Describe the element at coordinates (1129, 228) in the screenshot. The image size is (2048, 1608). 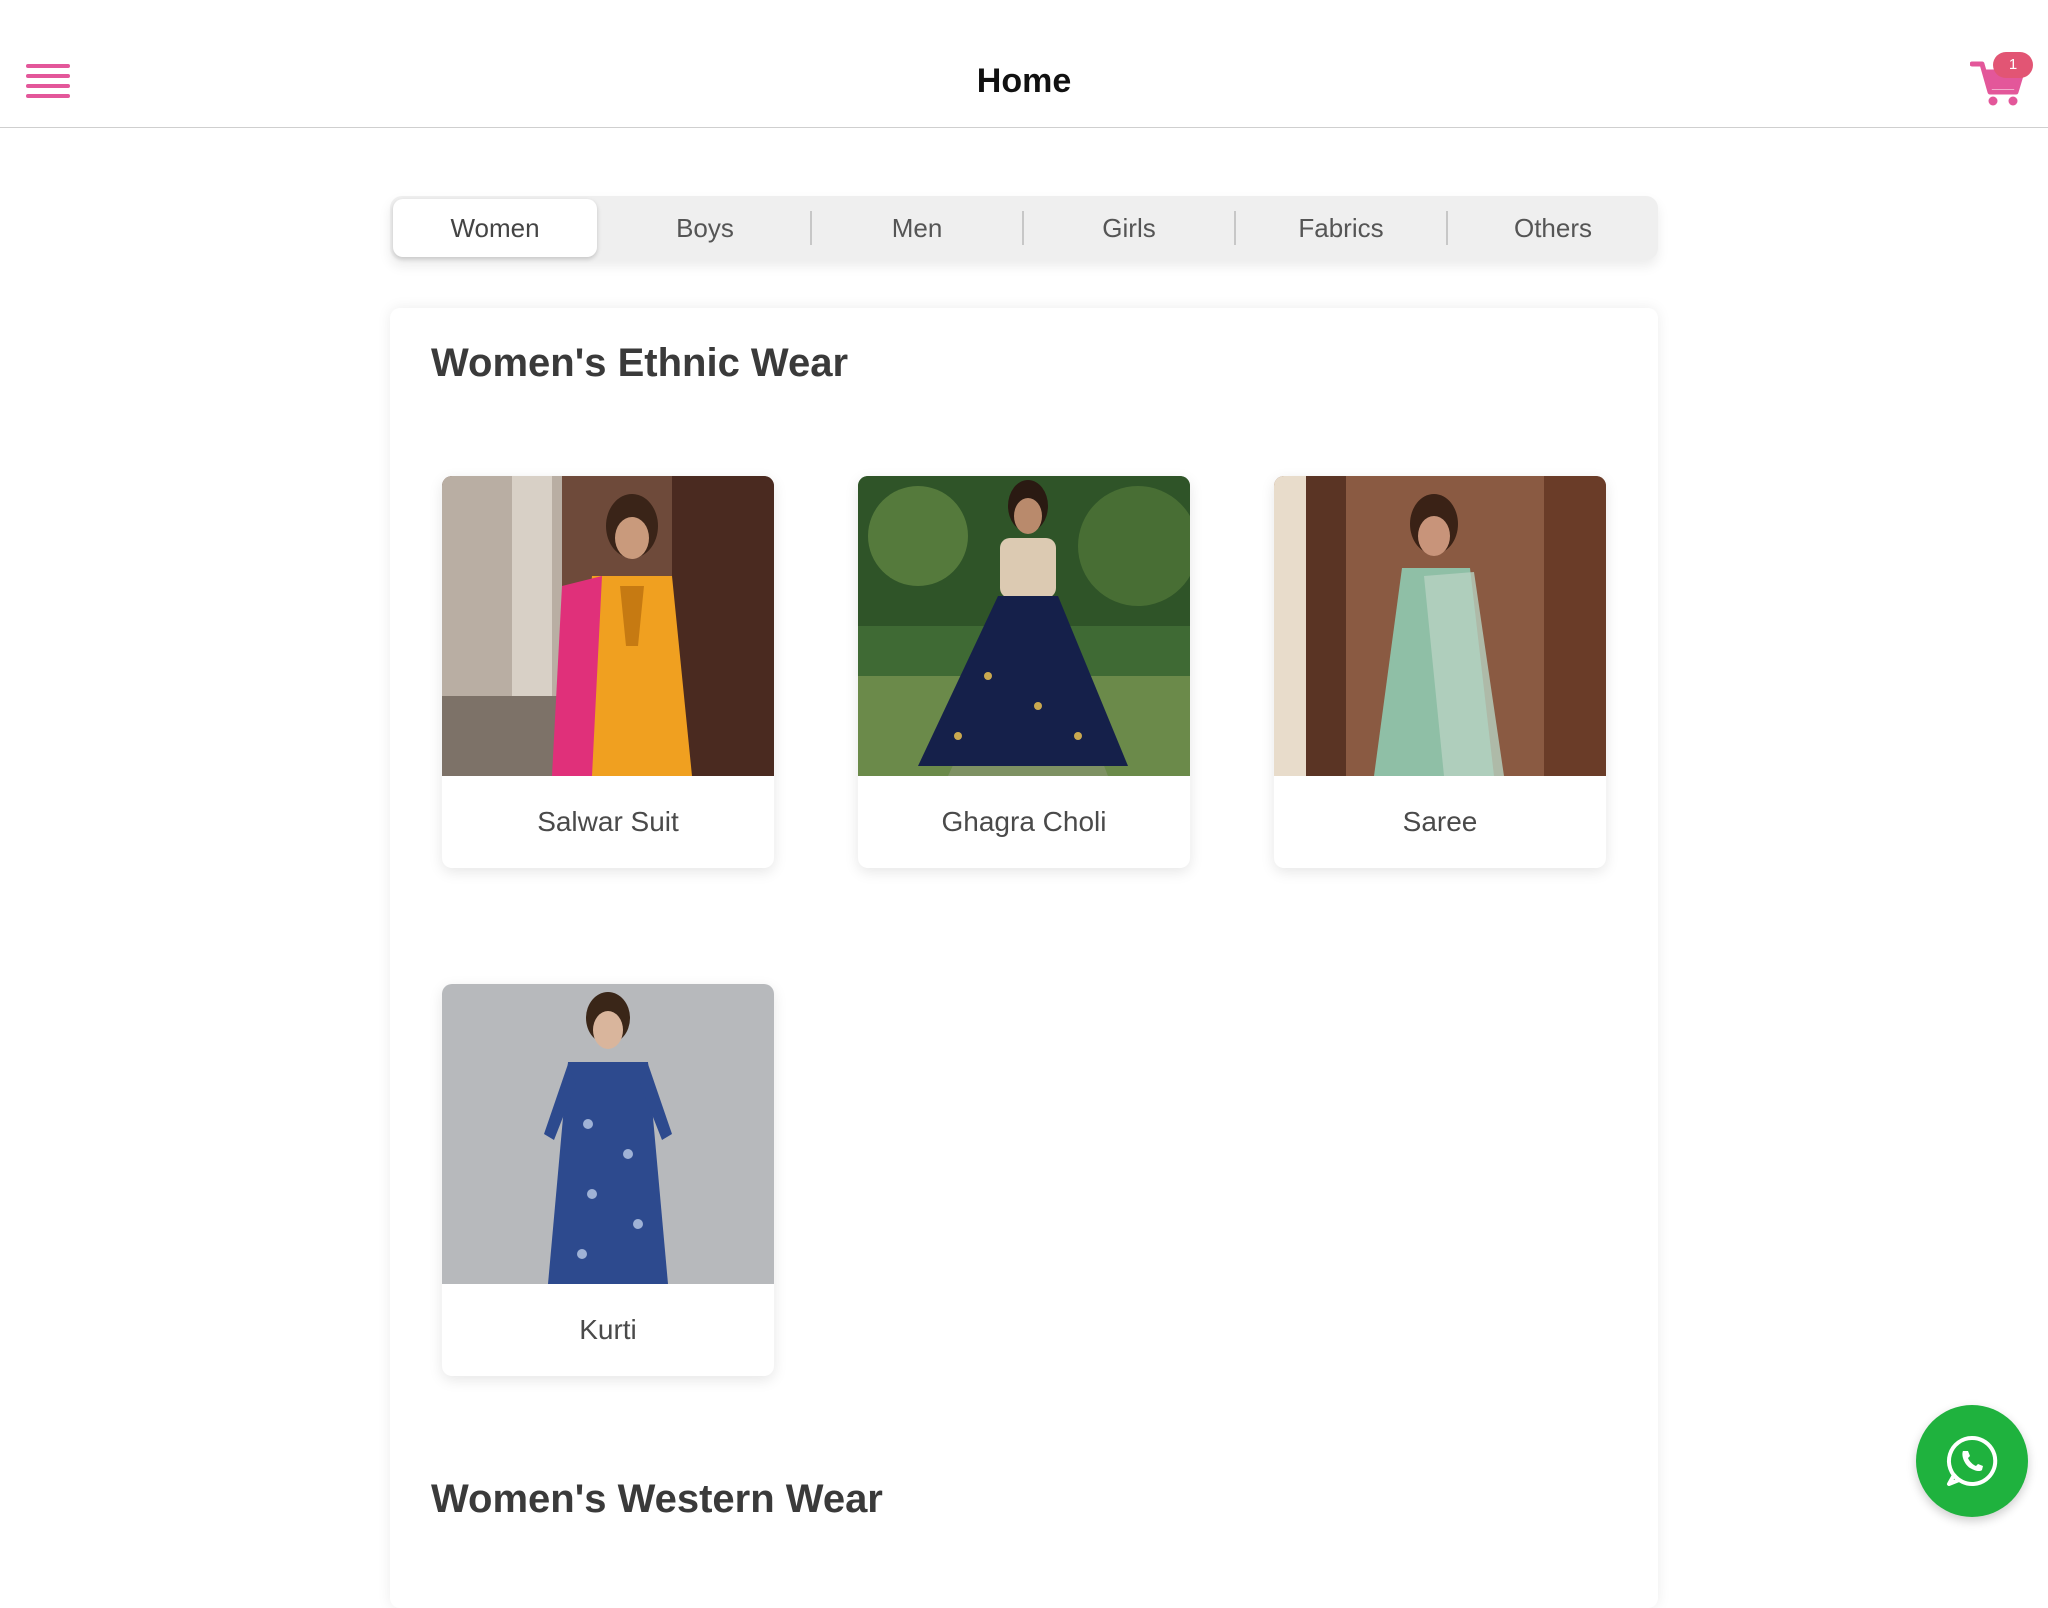
I see `tab-girls: Girls` at that location.